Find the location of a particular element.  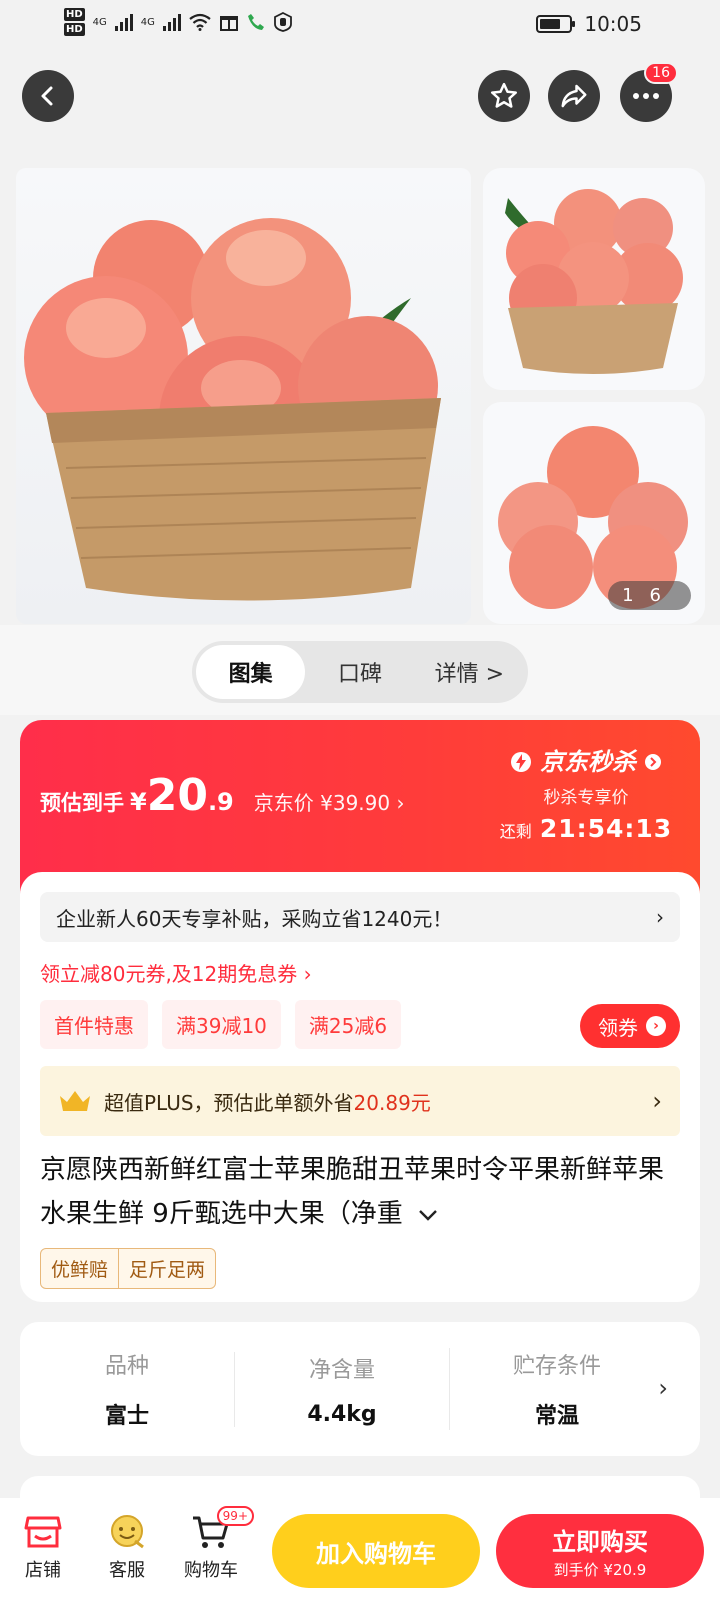

add-to-cart-button: 加入购物车 is located at coordinates (376, 1551).